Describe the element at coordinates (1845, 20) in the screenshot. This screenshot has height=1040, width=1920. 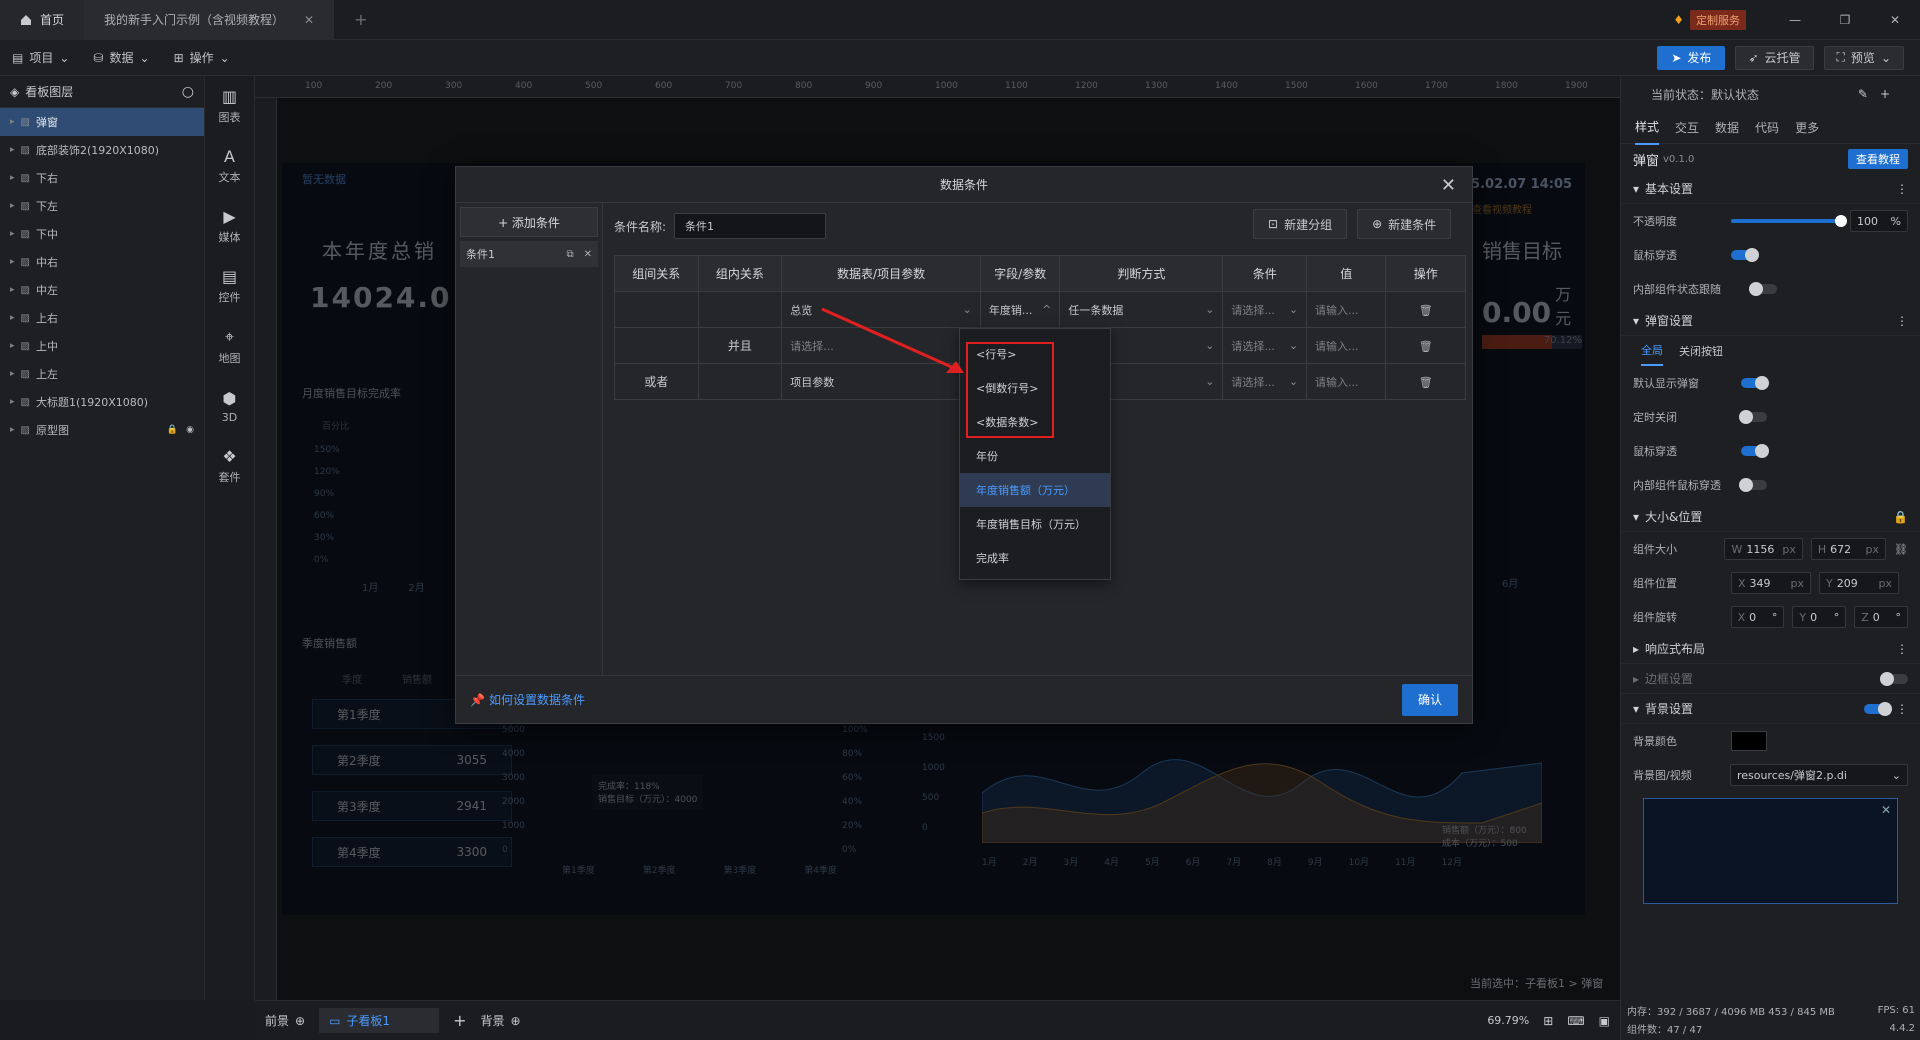
I see `restore-icon: ❐` at that location.